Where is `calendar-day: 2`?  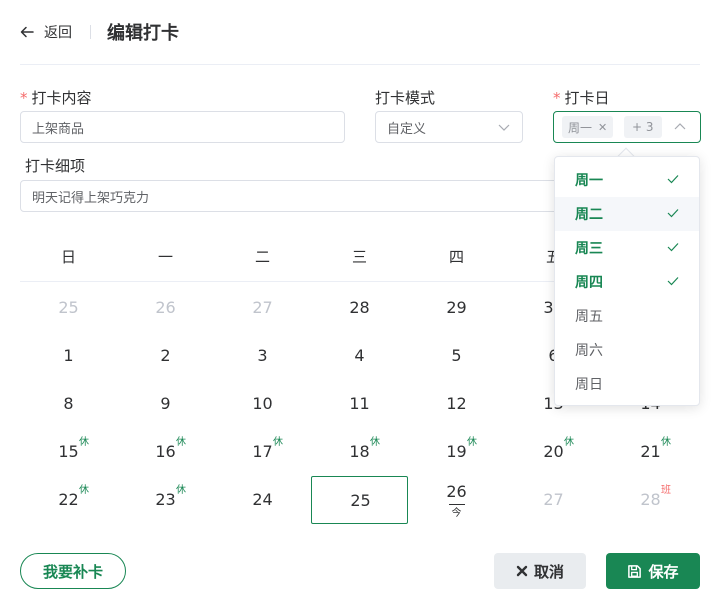 calendar-day: 2 is located at coordinates (165, 356).